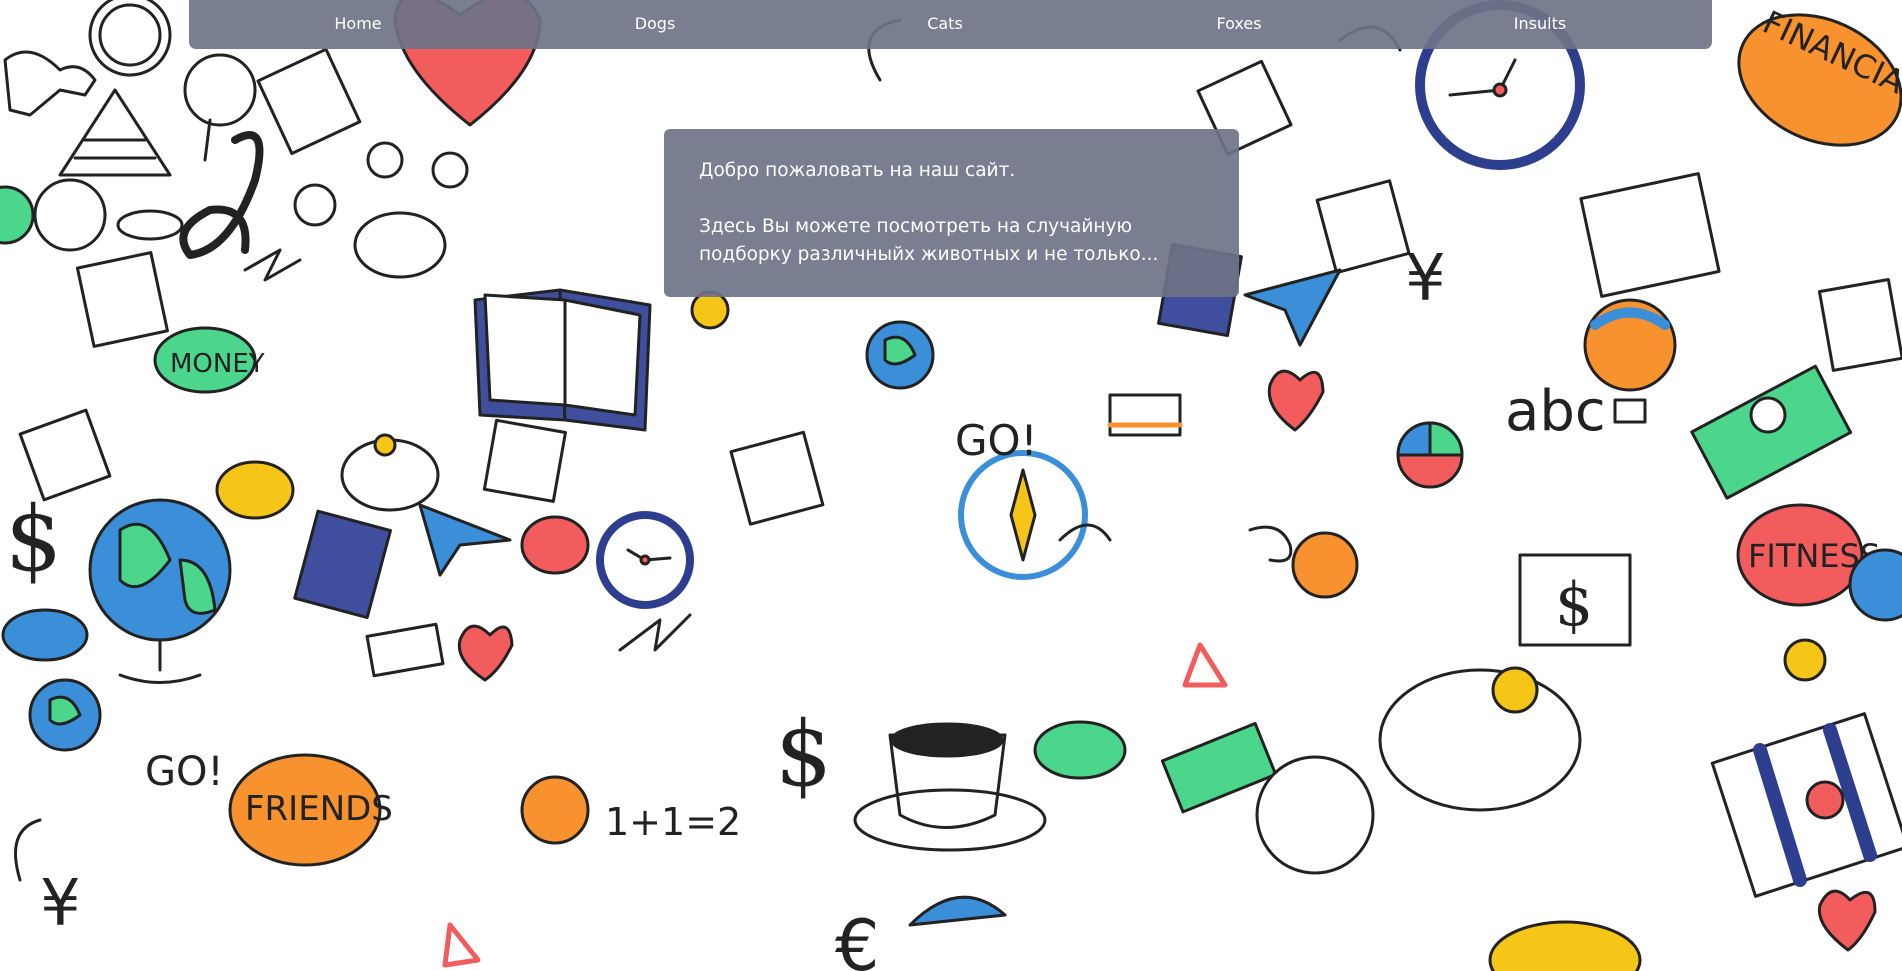 The width and height of the screenshot is (1902, 971). I want to click on travel-bubble-icon, so click(45, 635).